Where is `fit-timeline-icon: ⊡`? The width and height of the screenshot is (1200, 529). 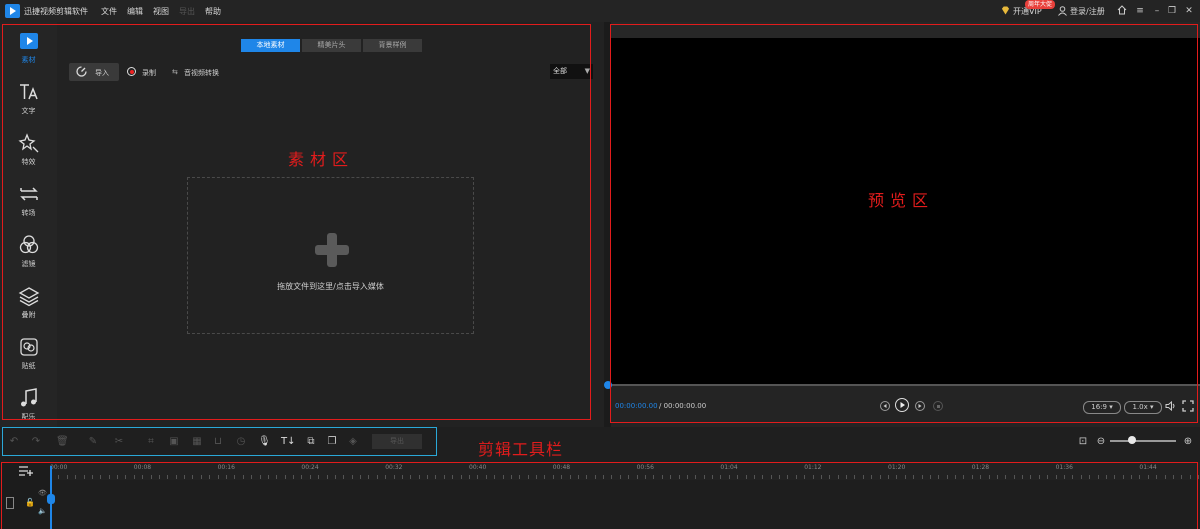 fit-timeline-icon: ⊡ is located at coordinates (1083, 442).